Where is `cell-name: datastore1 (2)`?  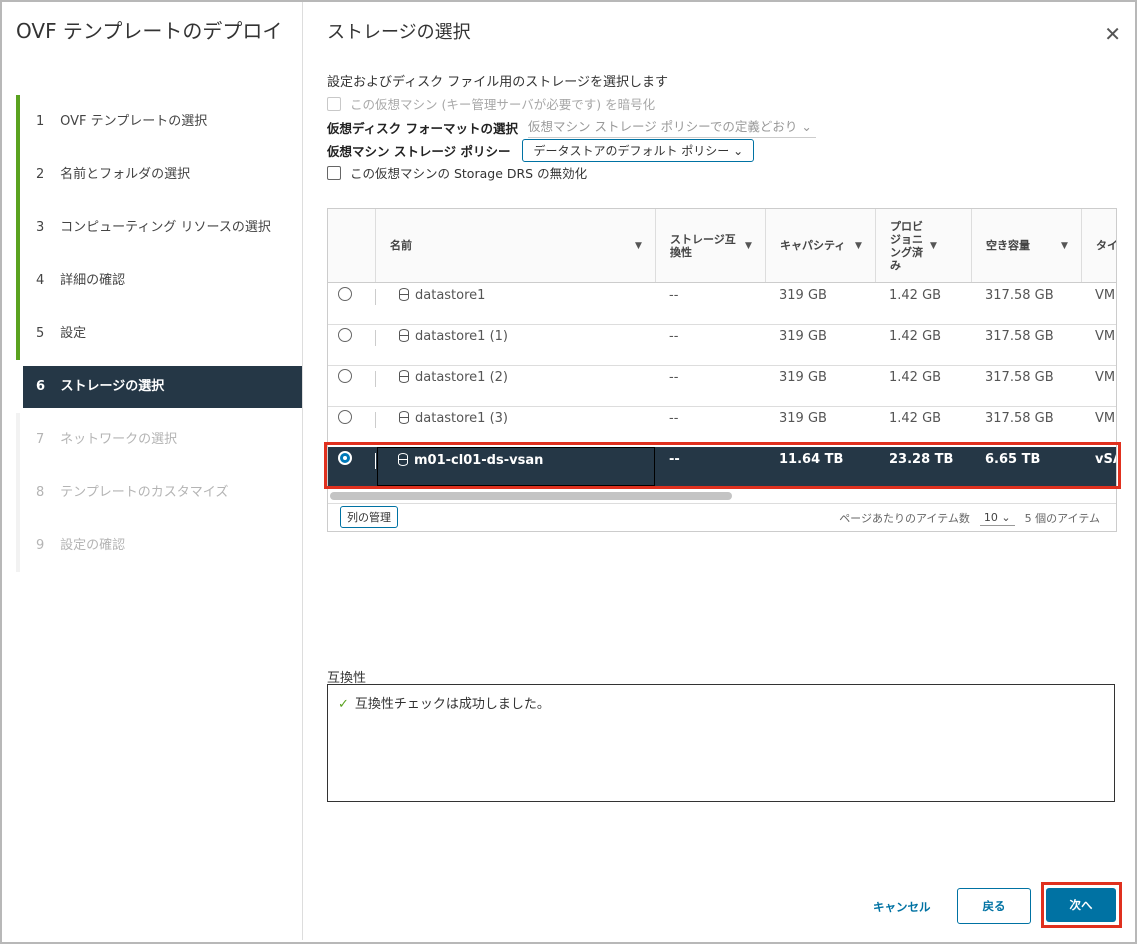
cell-name: datastore1 (2) is located at coordinates (520, 385).